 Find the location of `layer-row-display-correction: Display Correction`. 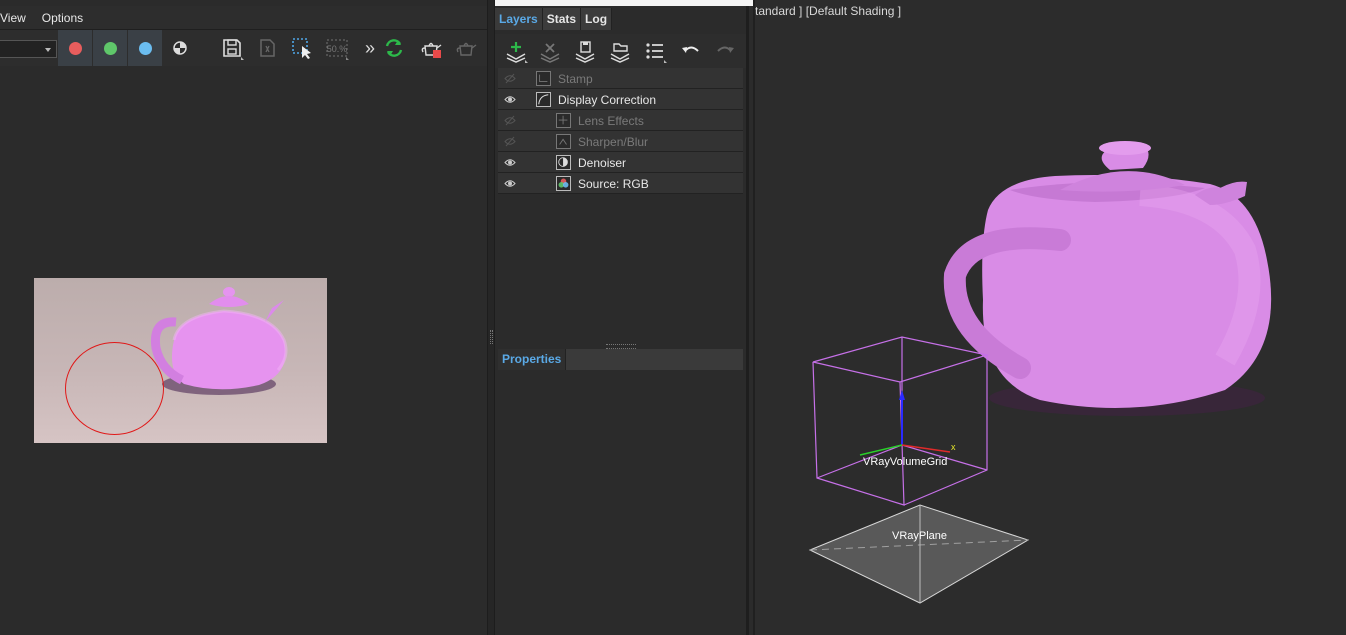

layer-row-display-correction: Display Correction is located at coordinates (620, 99).